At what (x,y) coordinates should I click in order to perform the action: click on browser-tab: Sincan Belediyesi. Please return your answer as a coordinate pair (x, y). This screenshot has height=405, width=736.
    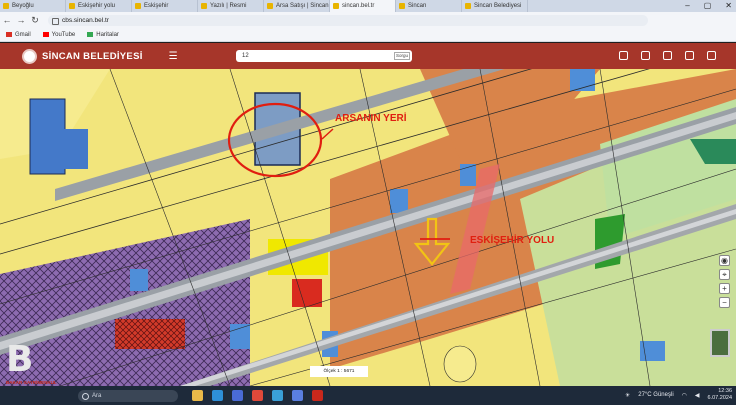
    Looking at the image, I should click on (495, 6).